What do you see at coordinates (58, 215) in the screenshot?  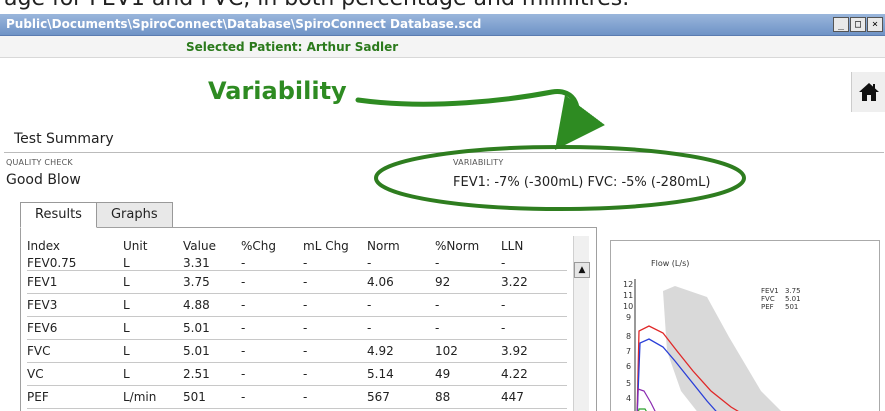 I see `tab-results: Results` at bounding box center [58, 215].